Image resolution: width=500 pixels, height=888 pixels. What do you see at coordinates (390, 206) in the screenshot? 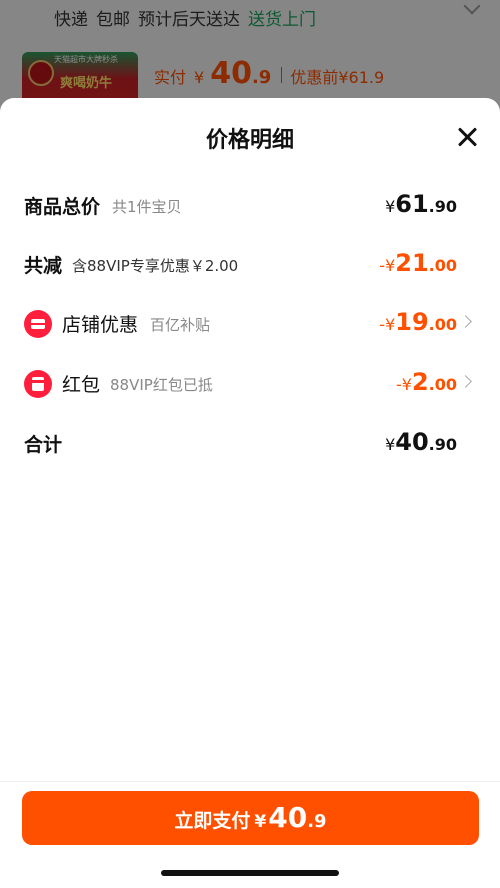
I see `total-price-yen: ¥` at bounding box center [390, 206].